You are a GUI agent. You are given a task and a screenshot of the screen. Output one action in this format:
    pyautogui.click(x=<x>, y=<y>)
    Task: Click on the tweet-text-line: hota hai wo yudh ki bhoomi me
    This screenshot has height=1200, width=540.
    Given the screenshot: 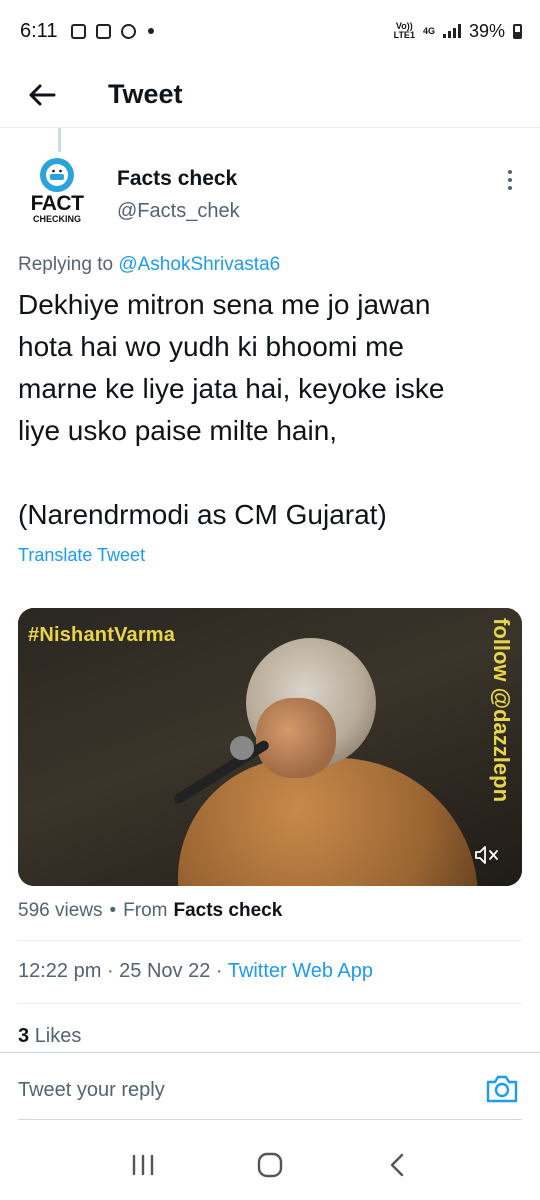 What is the action you would take?
    pyautogui.click(x=211, y=346)
    